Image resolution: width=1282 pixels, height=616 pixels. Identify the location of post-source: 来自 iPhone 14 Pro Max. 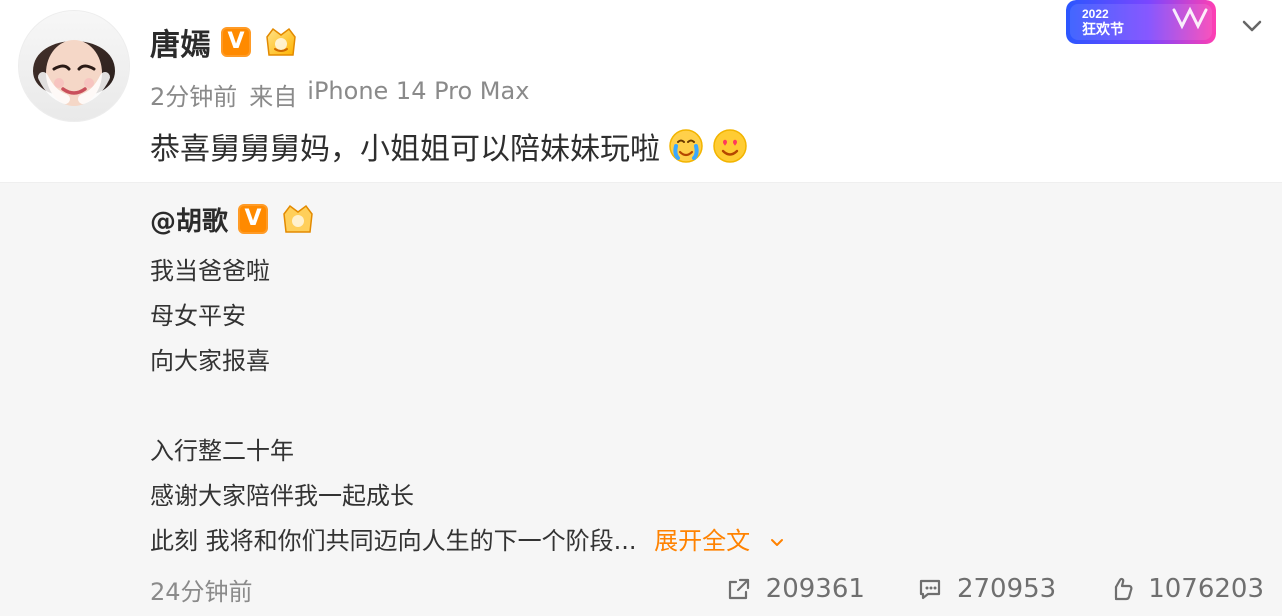
(389, 94).